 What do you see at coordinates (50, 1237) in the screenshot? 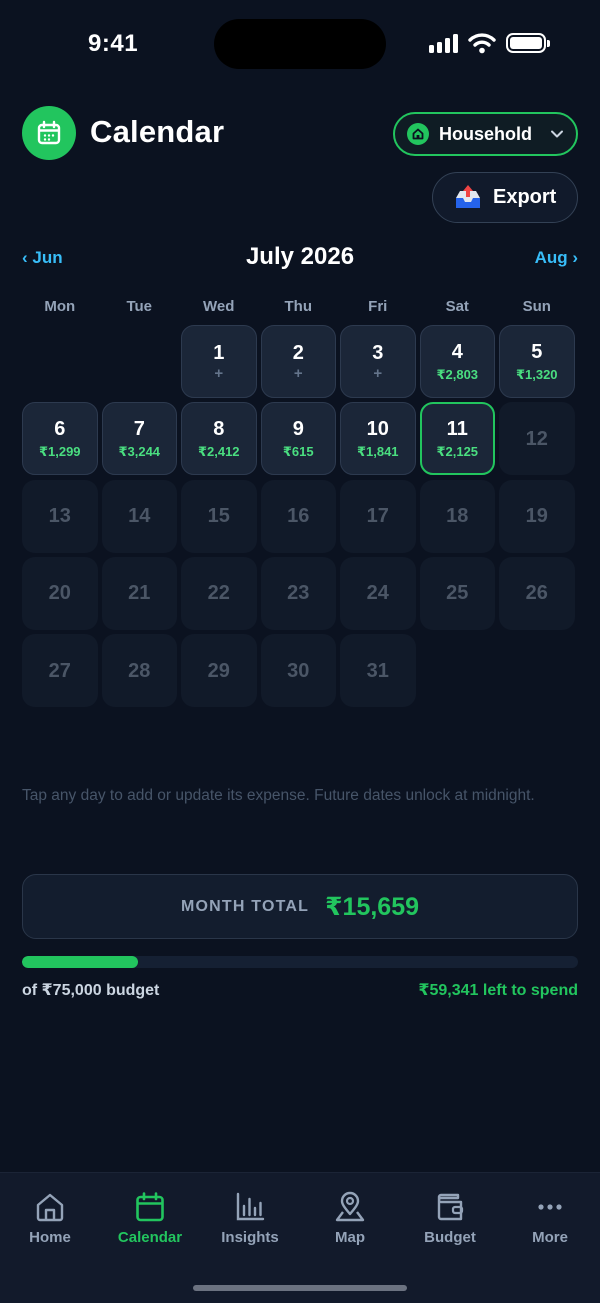
I see `tab-label: Home` at bounding box center [50, 1237].